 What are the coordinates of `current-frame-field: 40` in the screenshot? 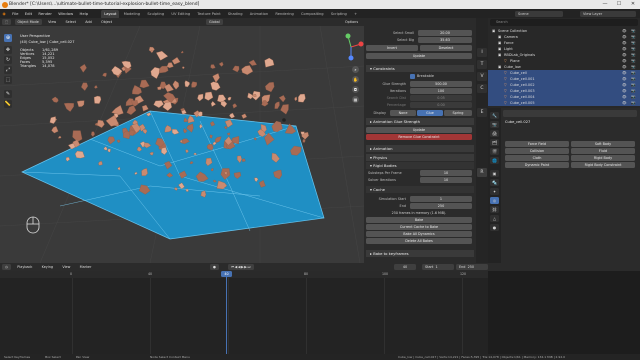 It's located at (405, 267).